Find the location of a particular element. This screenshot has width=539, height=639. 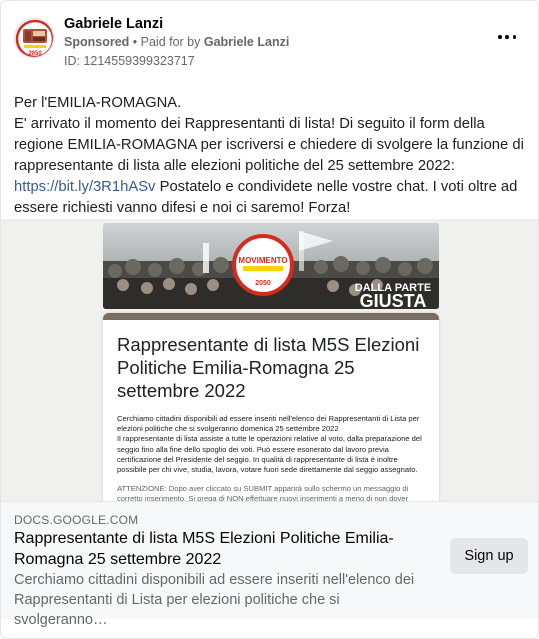

m5s-logo-icon: 2050 is located at coordinates (34, 38).